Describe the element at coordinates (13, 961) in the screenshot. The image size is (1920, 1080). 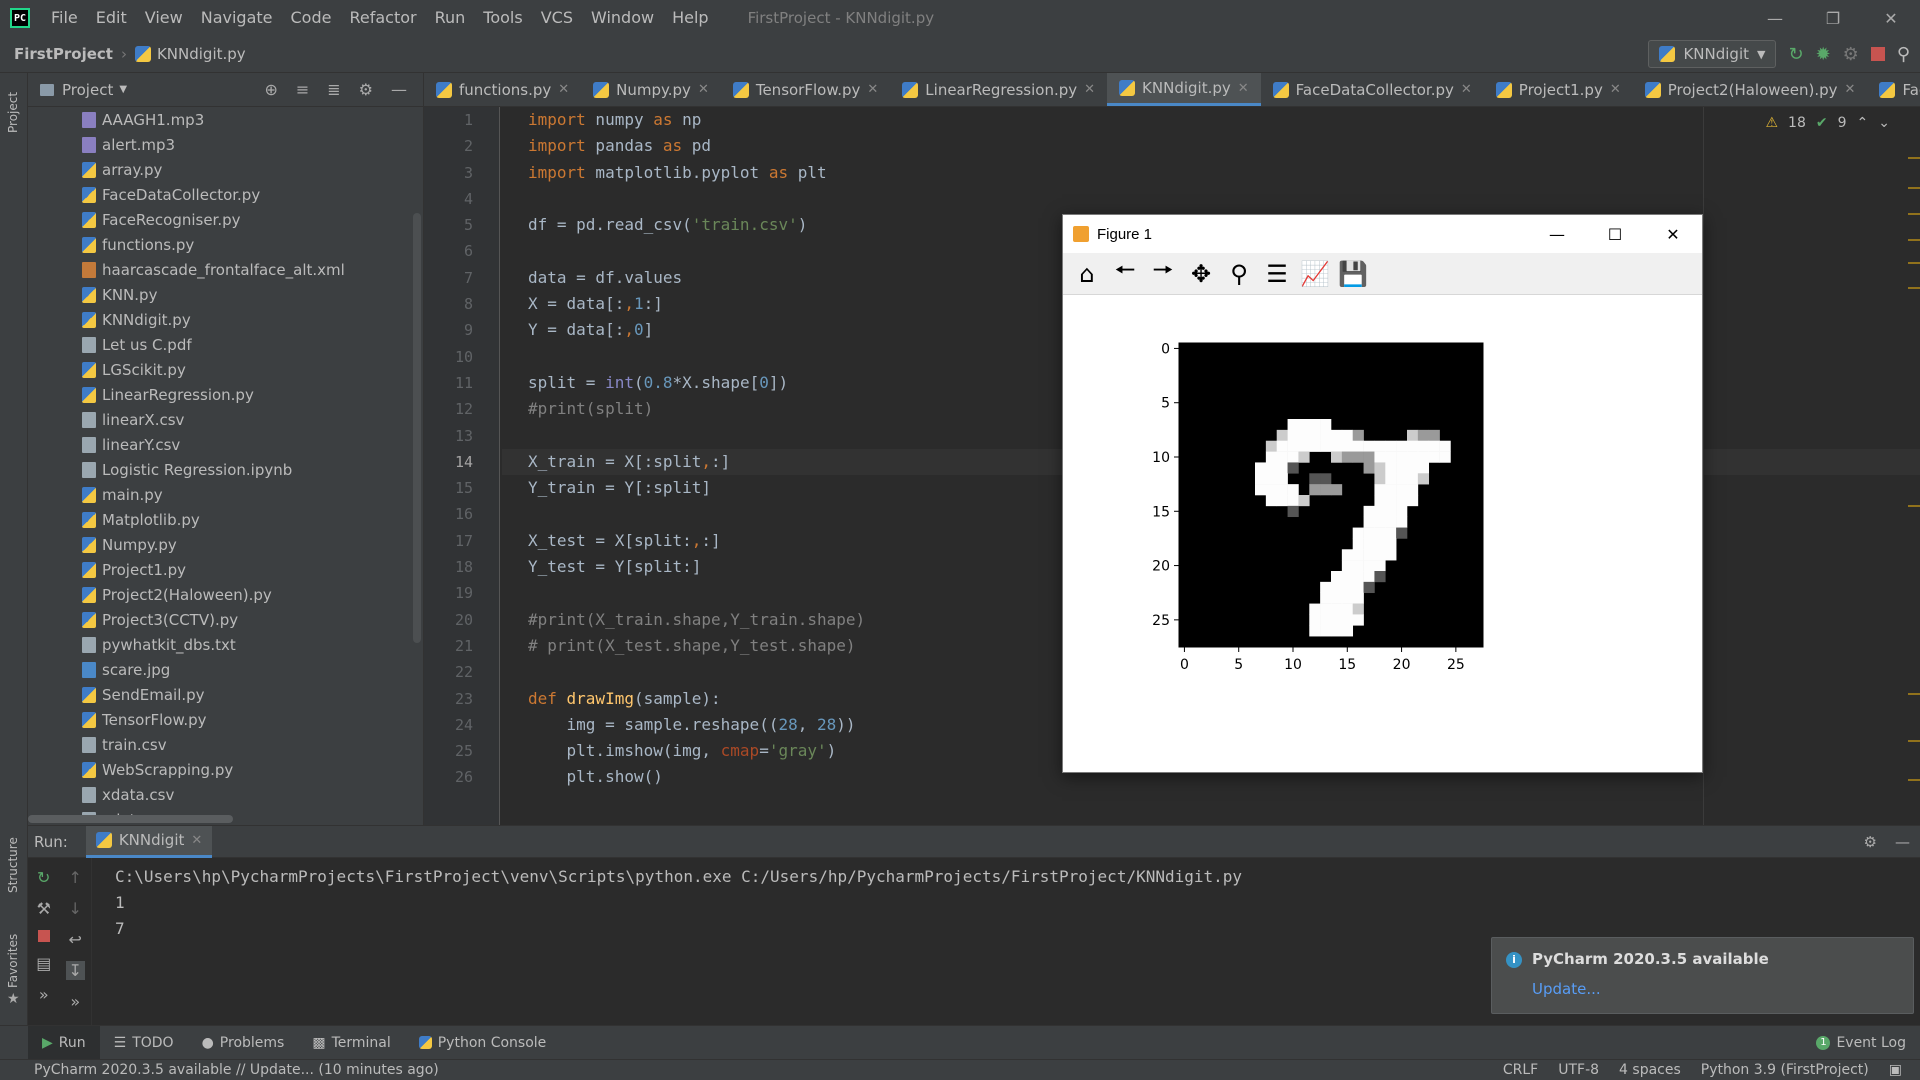
I see `favorites-tool-tab: Favorites` at that location.